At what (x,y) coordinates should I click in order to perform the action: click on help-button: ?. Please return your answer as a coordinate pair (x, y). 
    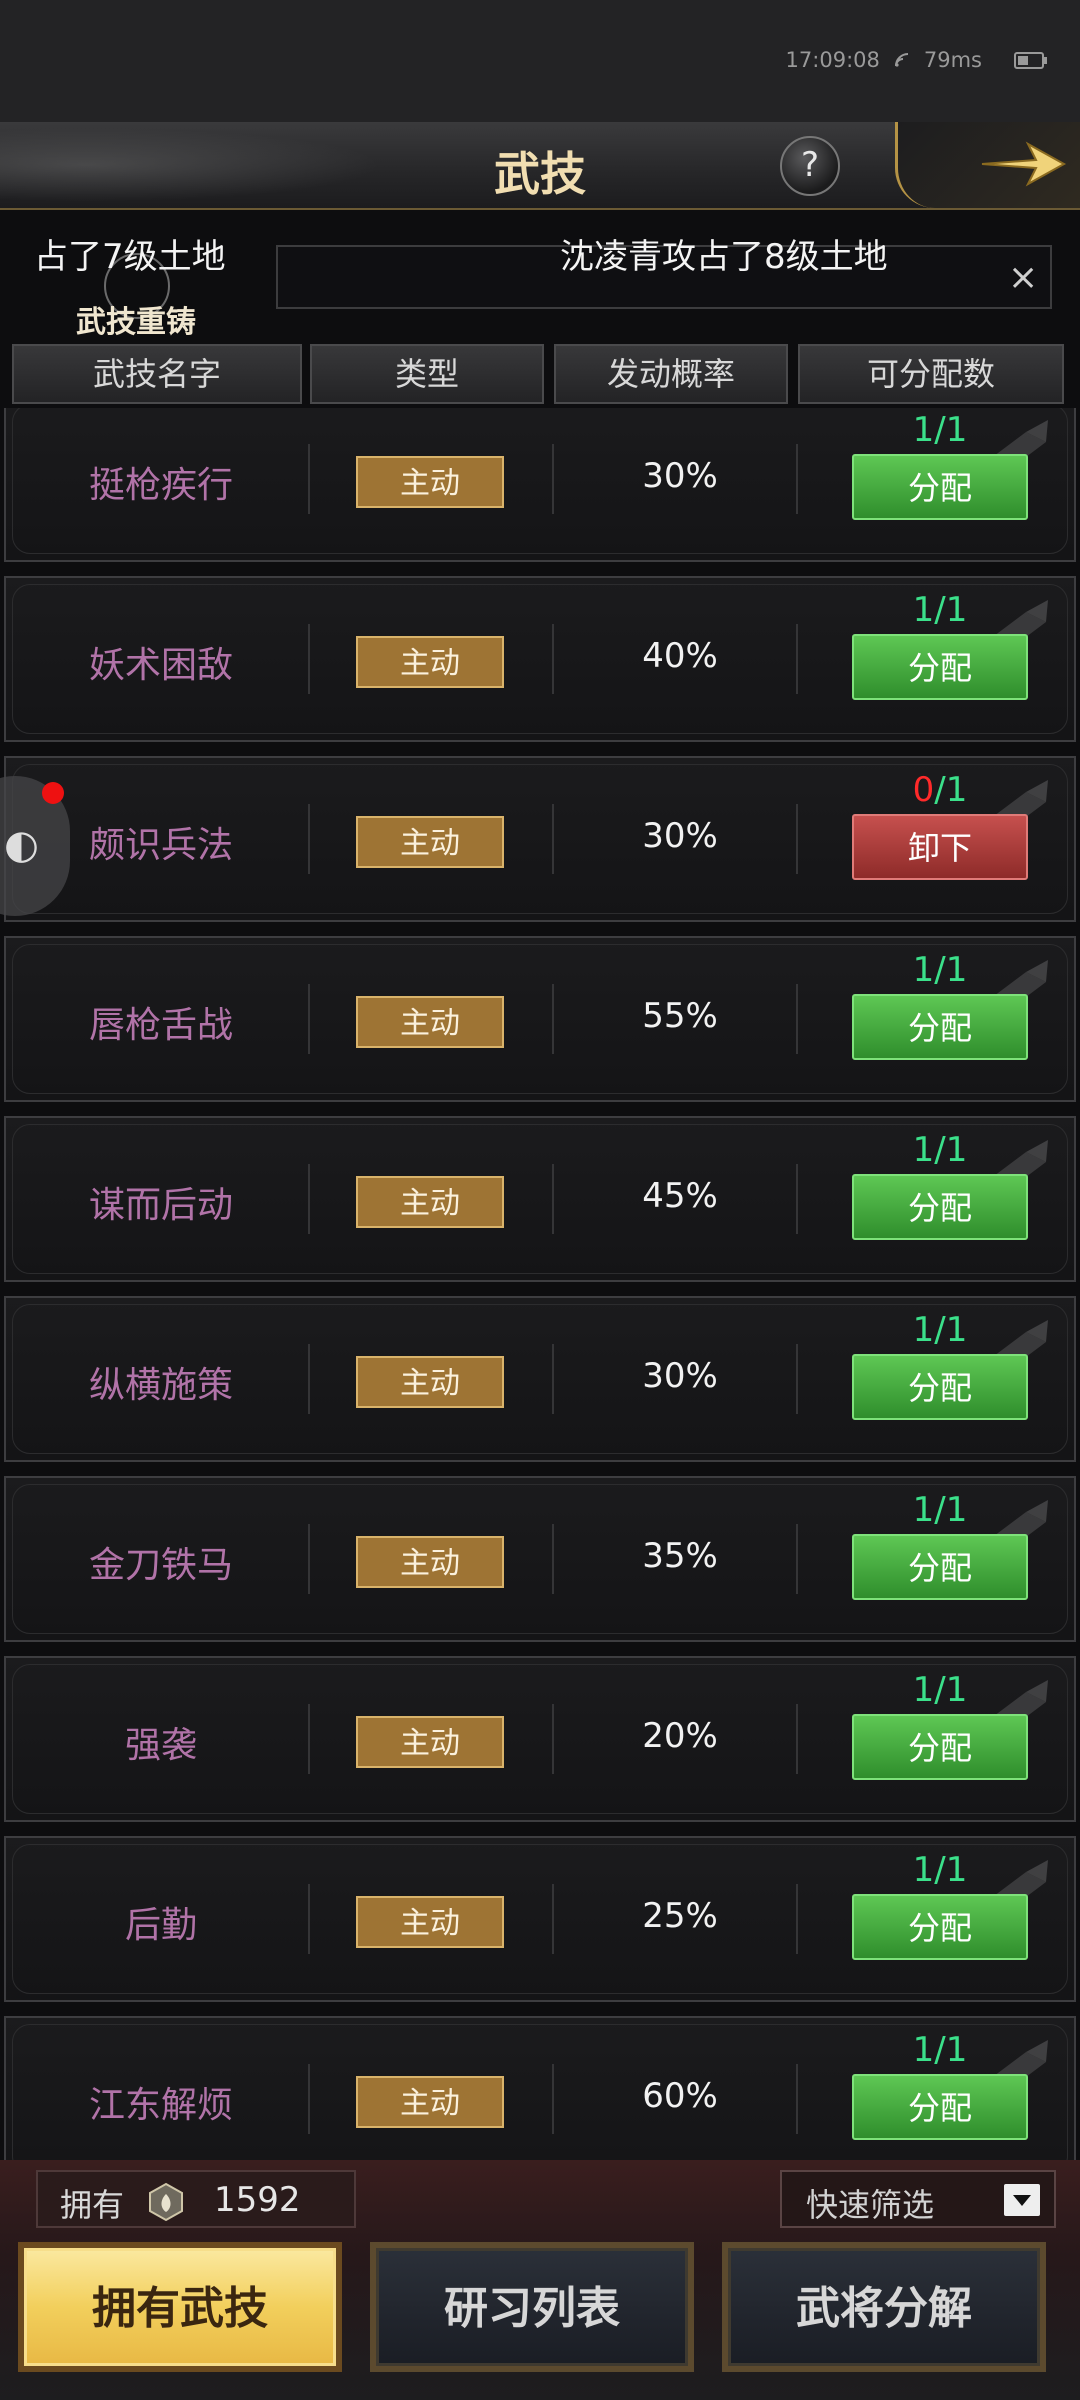
    Looking at the image, I should click on (810, 166).